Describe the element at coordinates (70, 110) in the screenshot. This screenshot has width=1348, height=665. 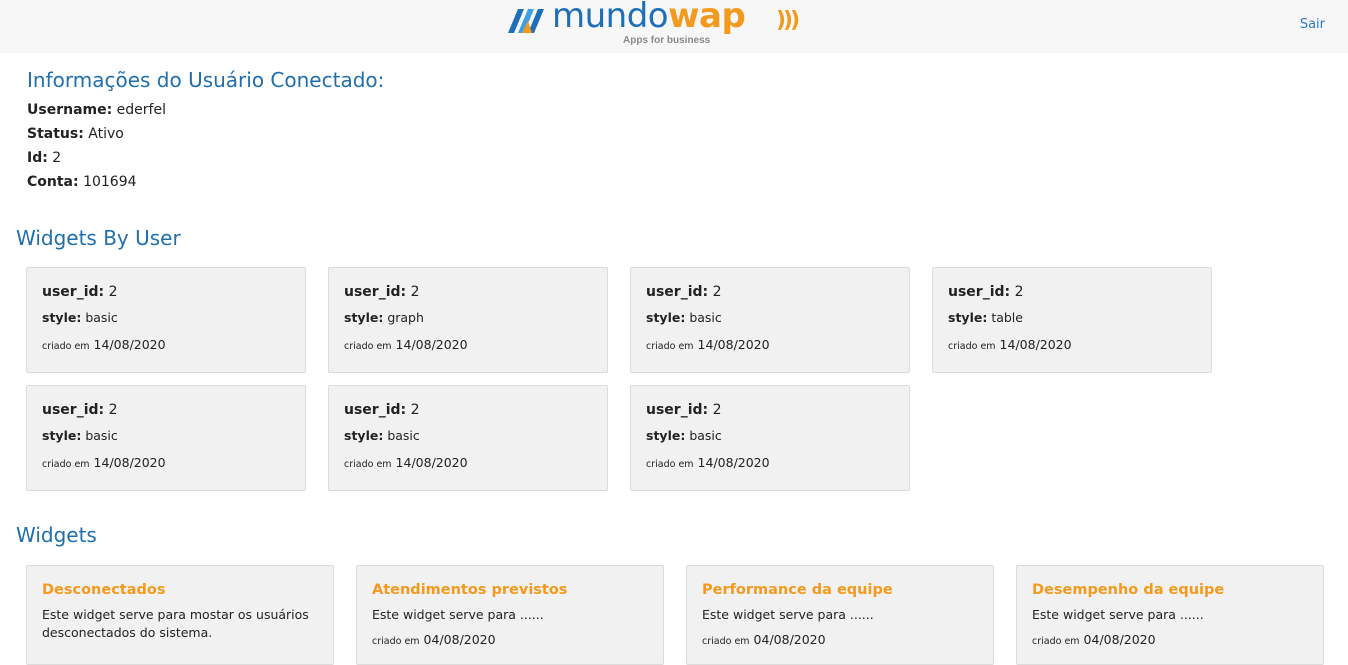
I see `username-label: Username:` at that location.